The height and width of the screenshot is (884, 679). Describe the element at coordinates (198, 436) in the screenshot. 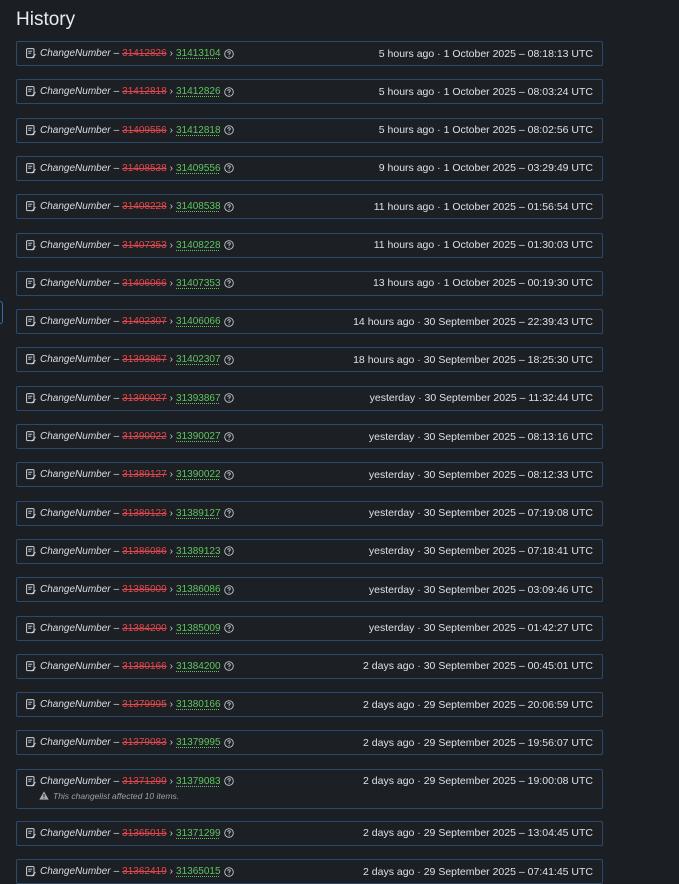

I see `new-value-link: 31390027` at that location.